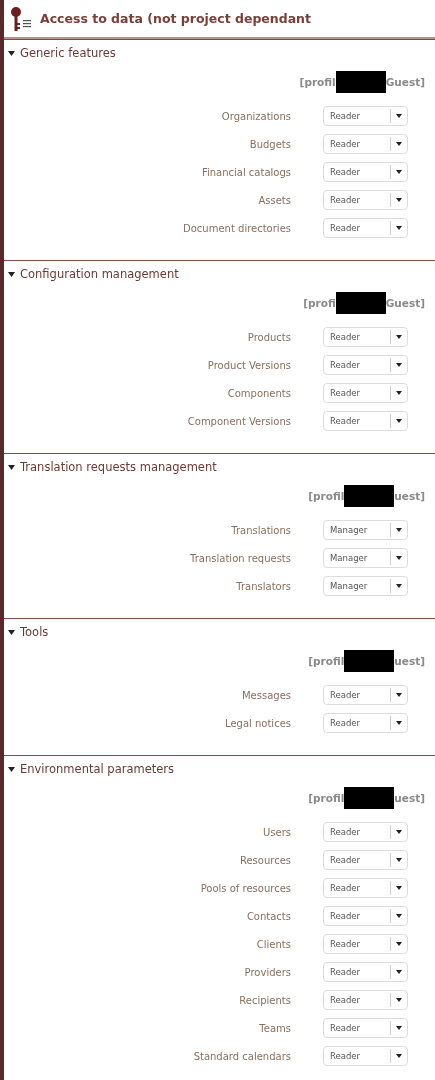 Image resolution: width=435 pixels, height=1080 pixels. I want to click on section-header: Generic features, so click(219, 51).